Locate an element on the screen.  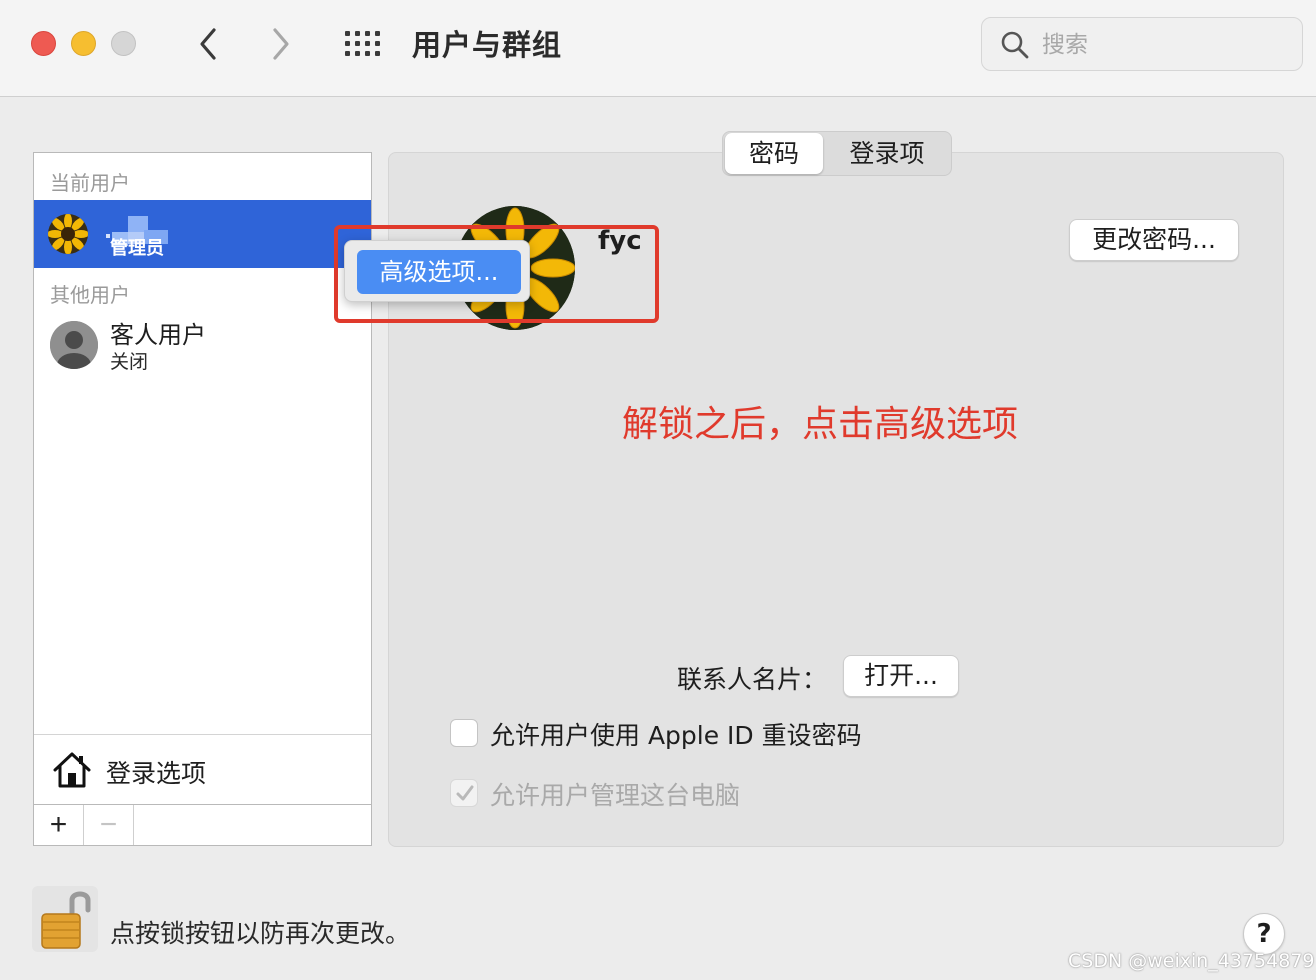
current-user-role: 管理员 is located at coordinates (137, 248).